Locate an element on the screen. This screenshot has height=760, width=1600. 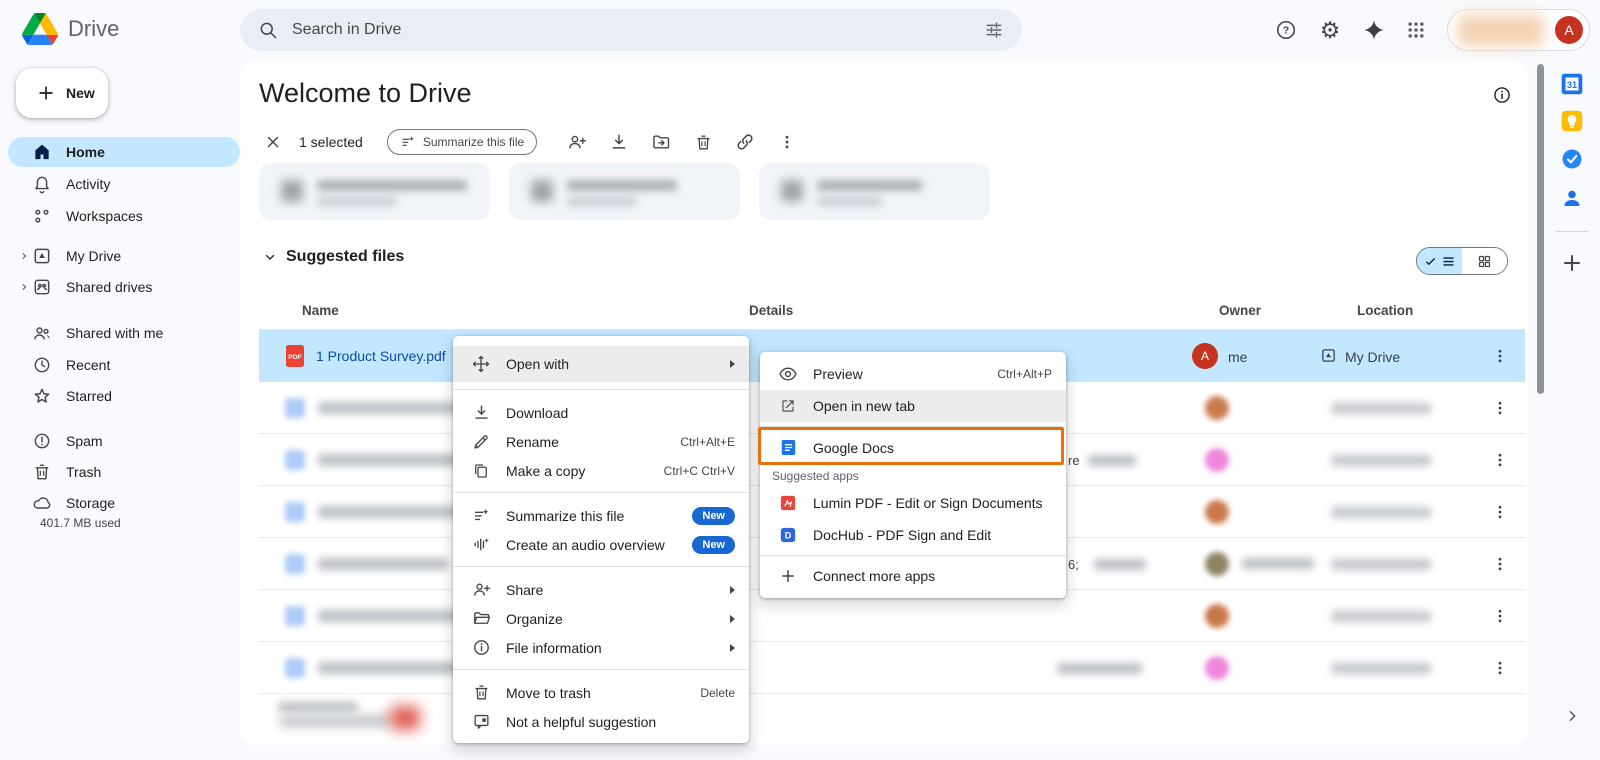
column-header-owner: Owner is located at coordinates (1240, 310).